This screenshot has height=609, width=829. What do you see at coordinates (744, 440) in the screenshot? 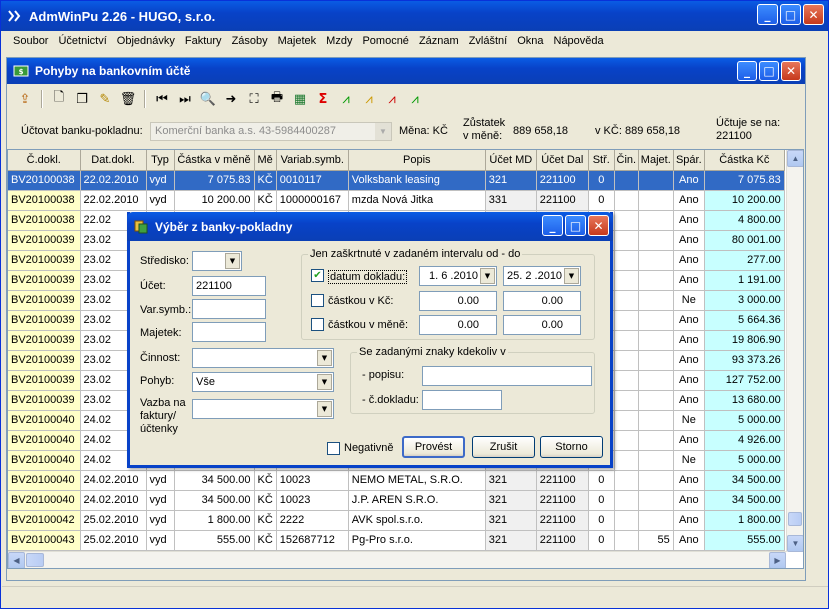
I see `cell-kc: 4 926.00` at bounding box center [744, 440].